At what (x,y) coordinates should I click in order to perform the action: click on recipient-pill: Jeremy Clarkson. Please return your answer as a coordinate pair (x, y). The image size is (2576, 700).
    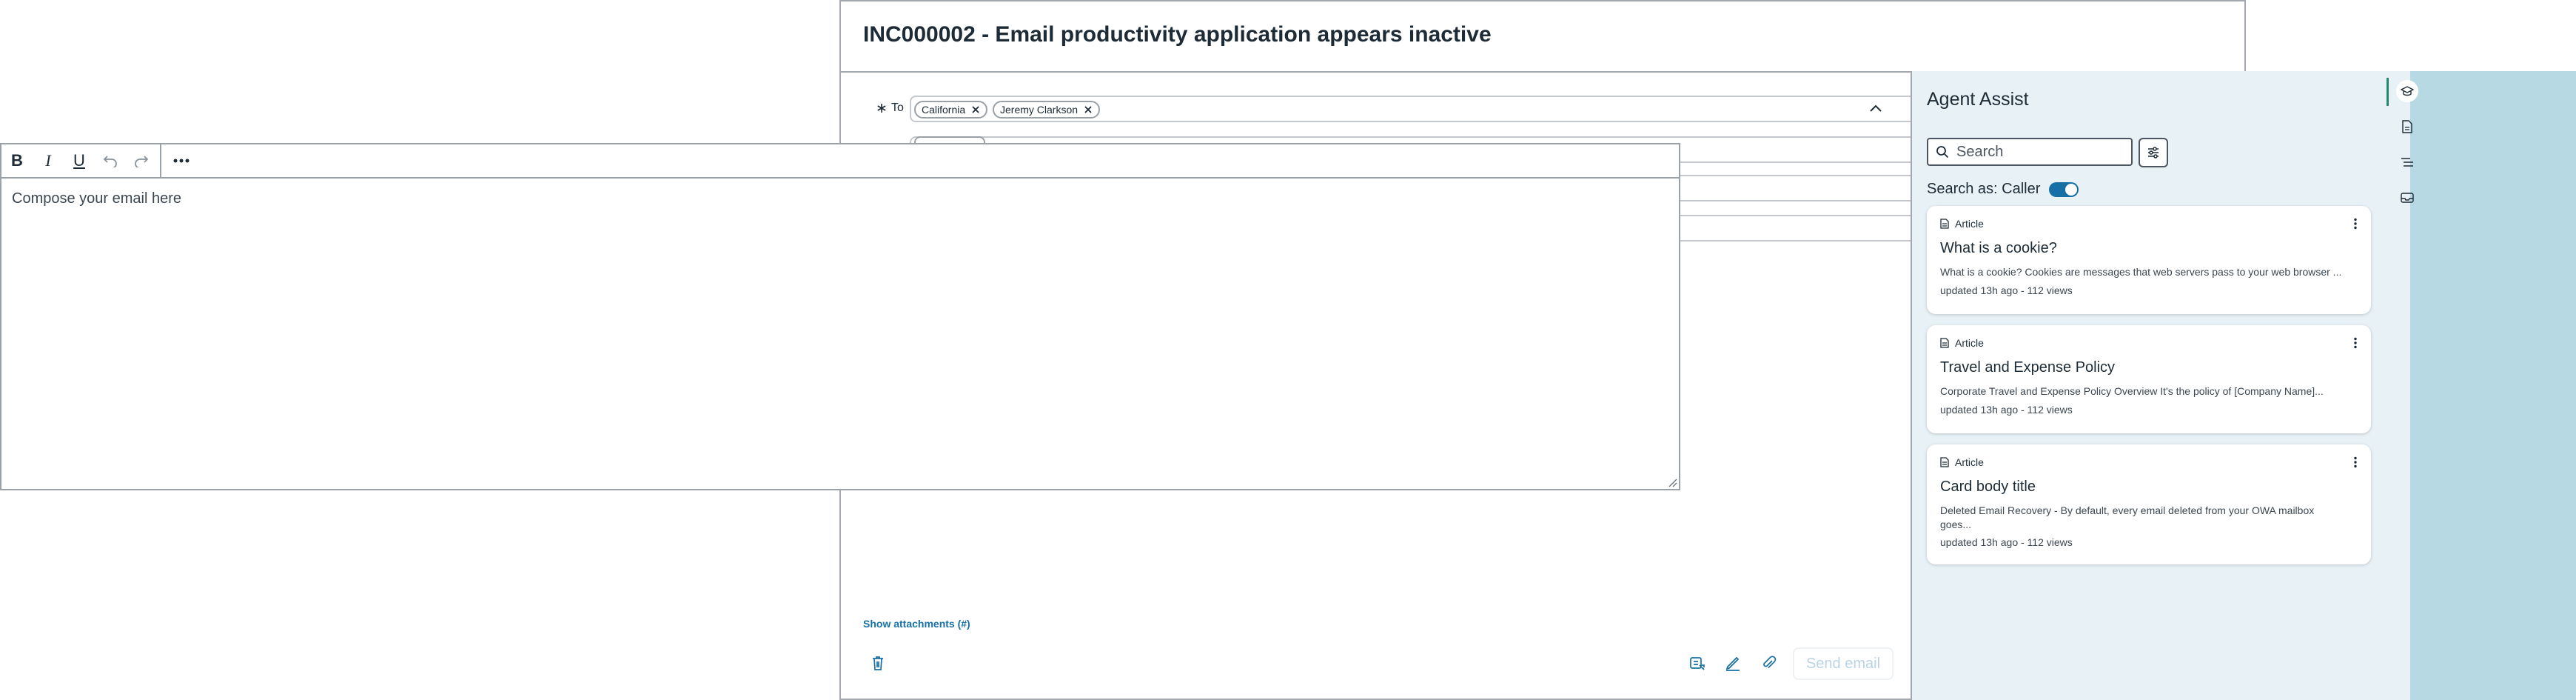
    Looking at the image, I should click on (1047, 110).